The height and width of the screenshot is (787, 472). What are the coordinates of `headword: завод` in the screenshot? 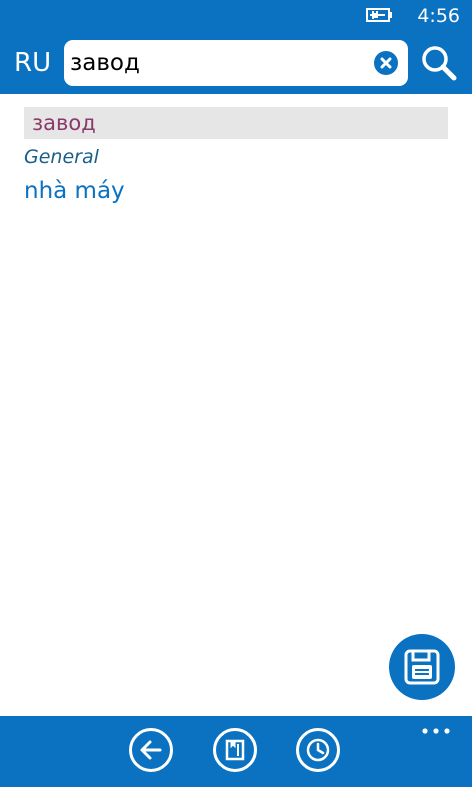 It's located at (64, 123).